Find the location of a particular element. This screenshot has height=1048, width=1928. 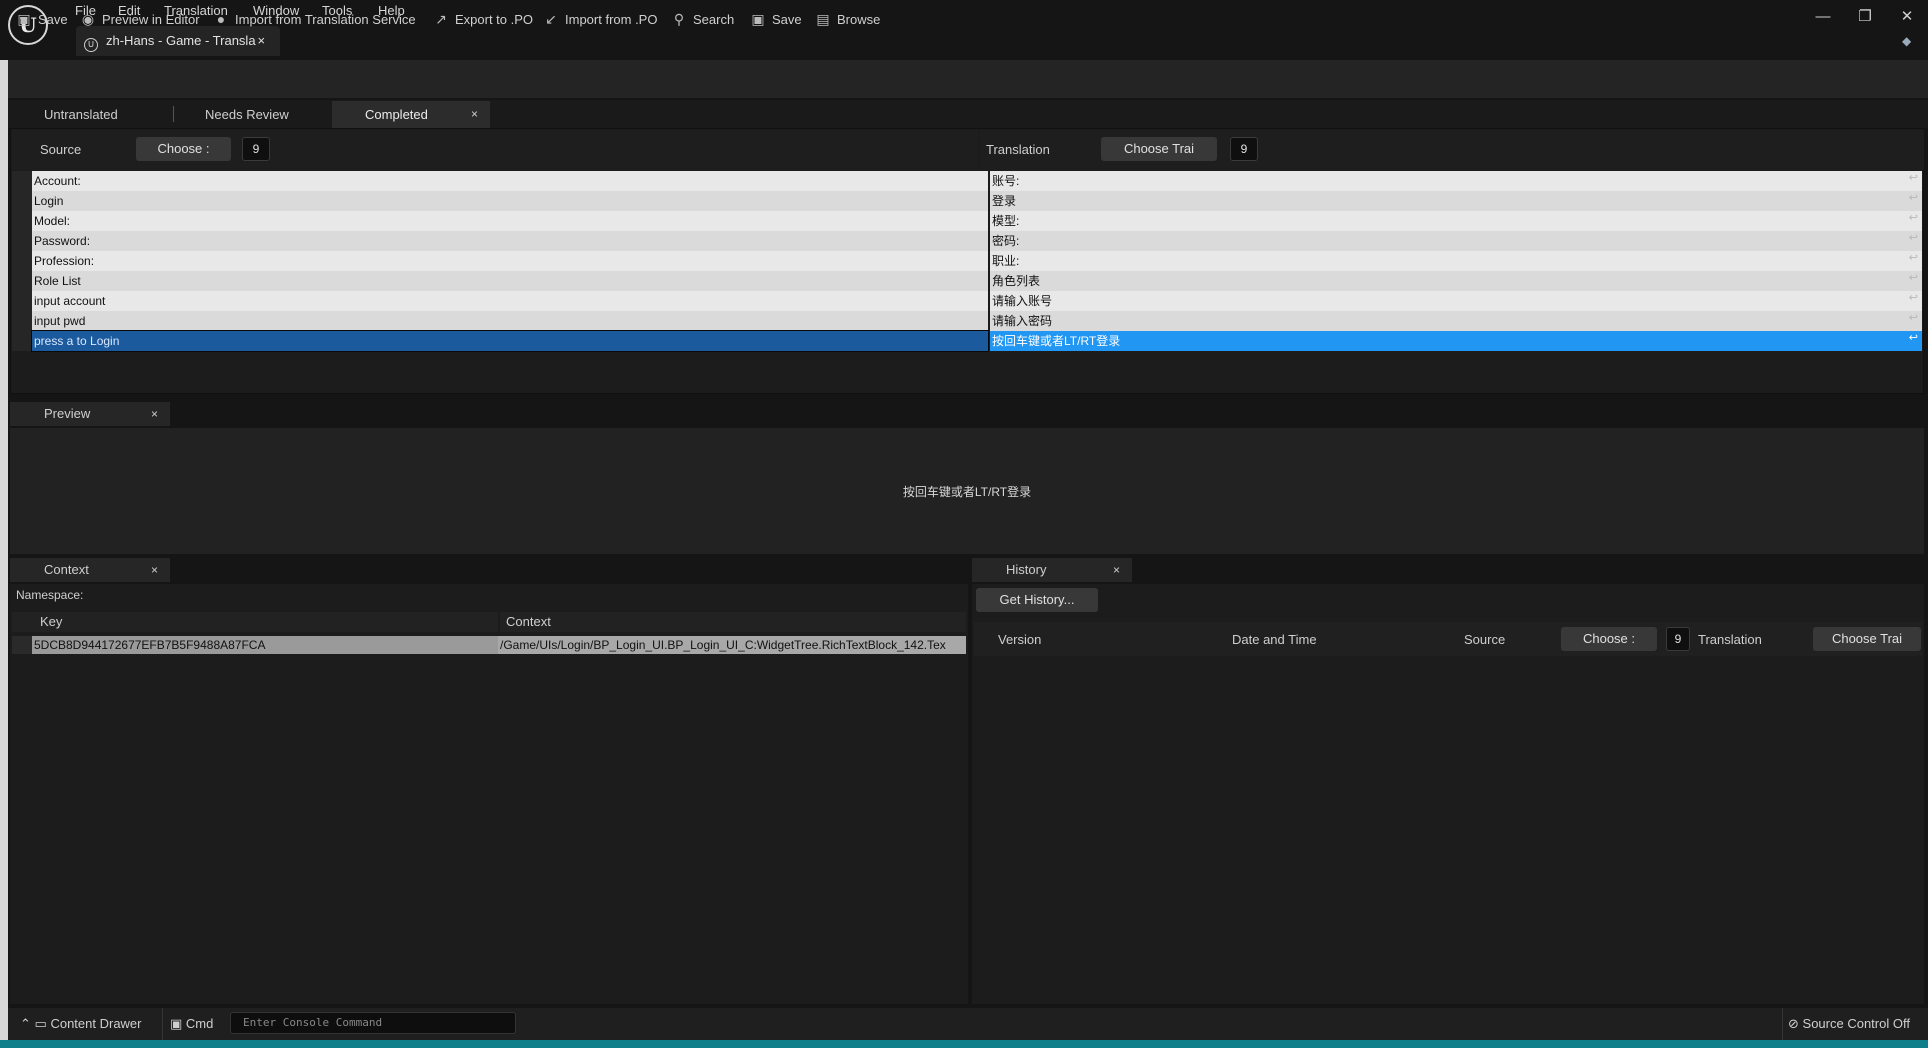

tab-preview: Preview × is located at coordinates (90, 414).